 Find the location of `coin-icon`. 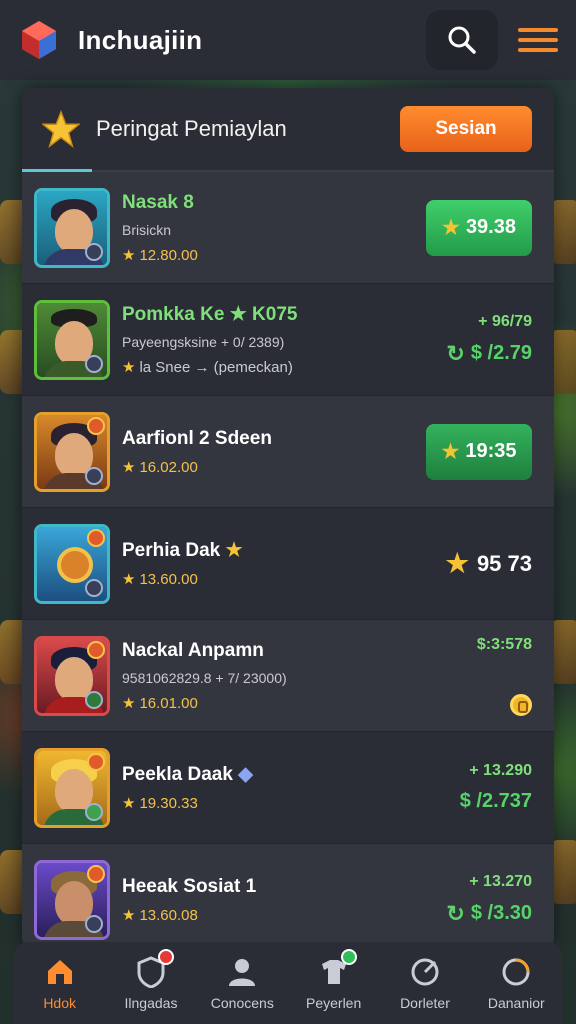

coin-icon is located at coordinates (521, 704).